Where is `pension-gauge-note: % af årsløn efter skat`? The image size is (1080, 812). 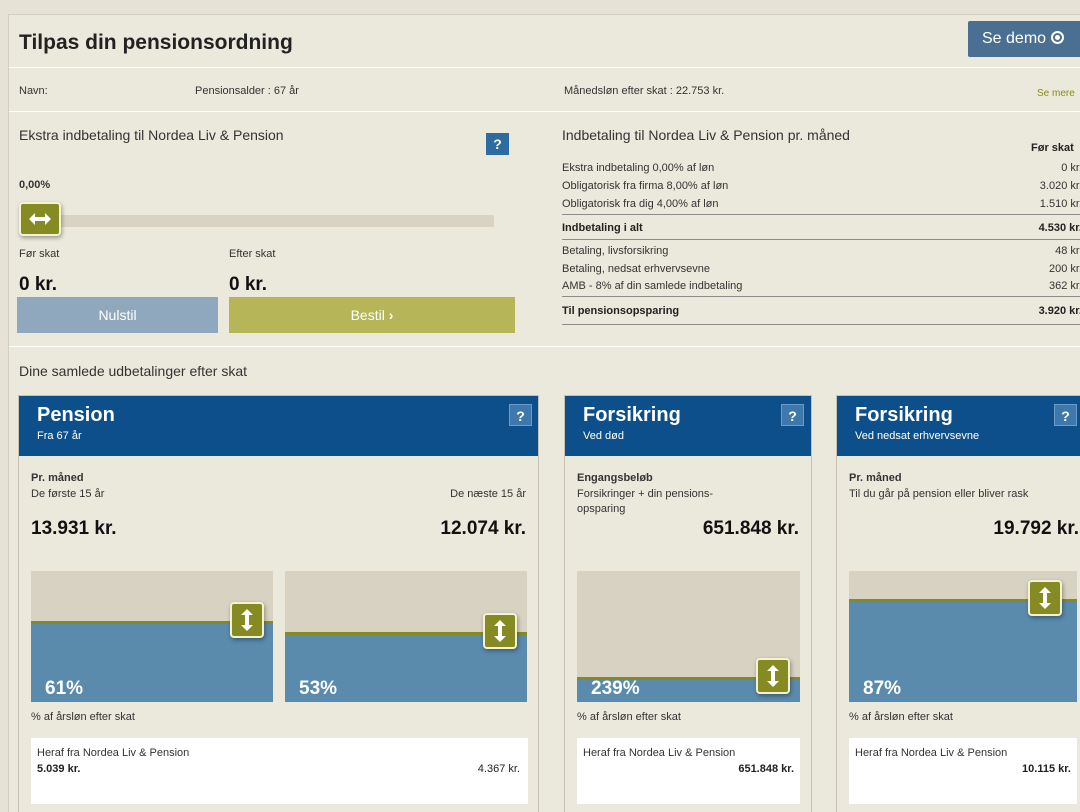
pension-gauge-note: % af årsløn efter skat is located at coordinates (83, 717).